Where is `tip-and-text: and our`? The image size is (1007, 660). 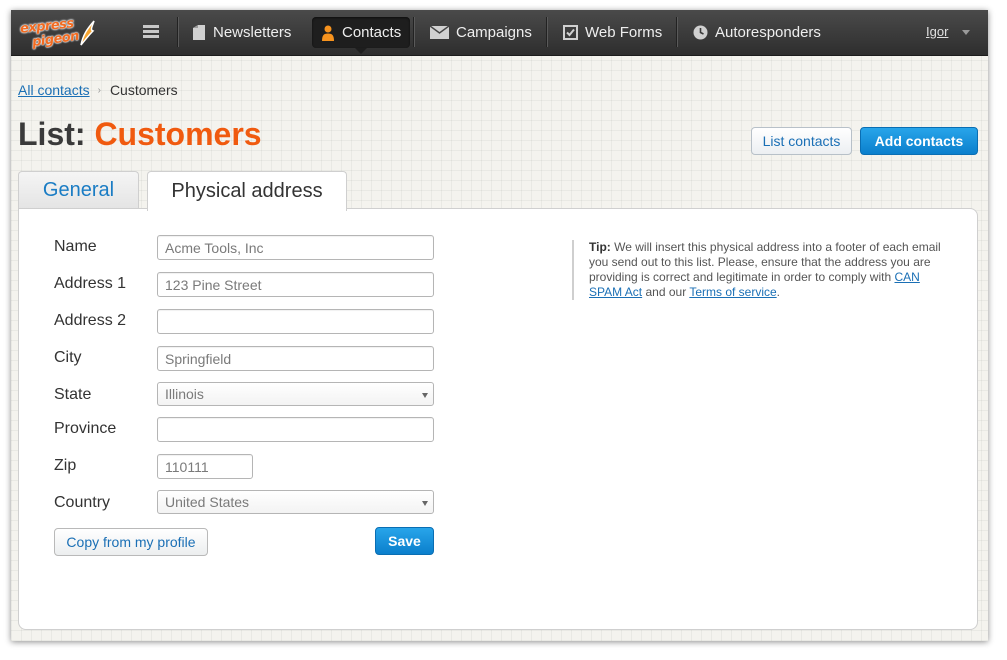 tip-and-text: and our is located at coordinates (666, 292).